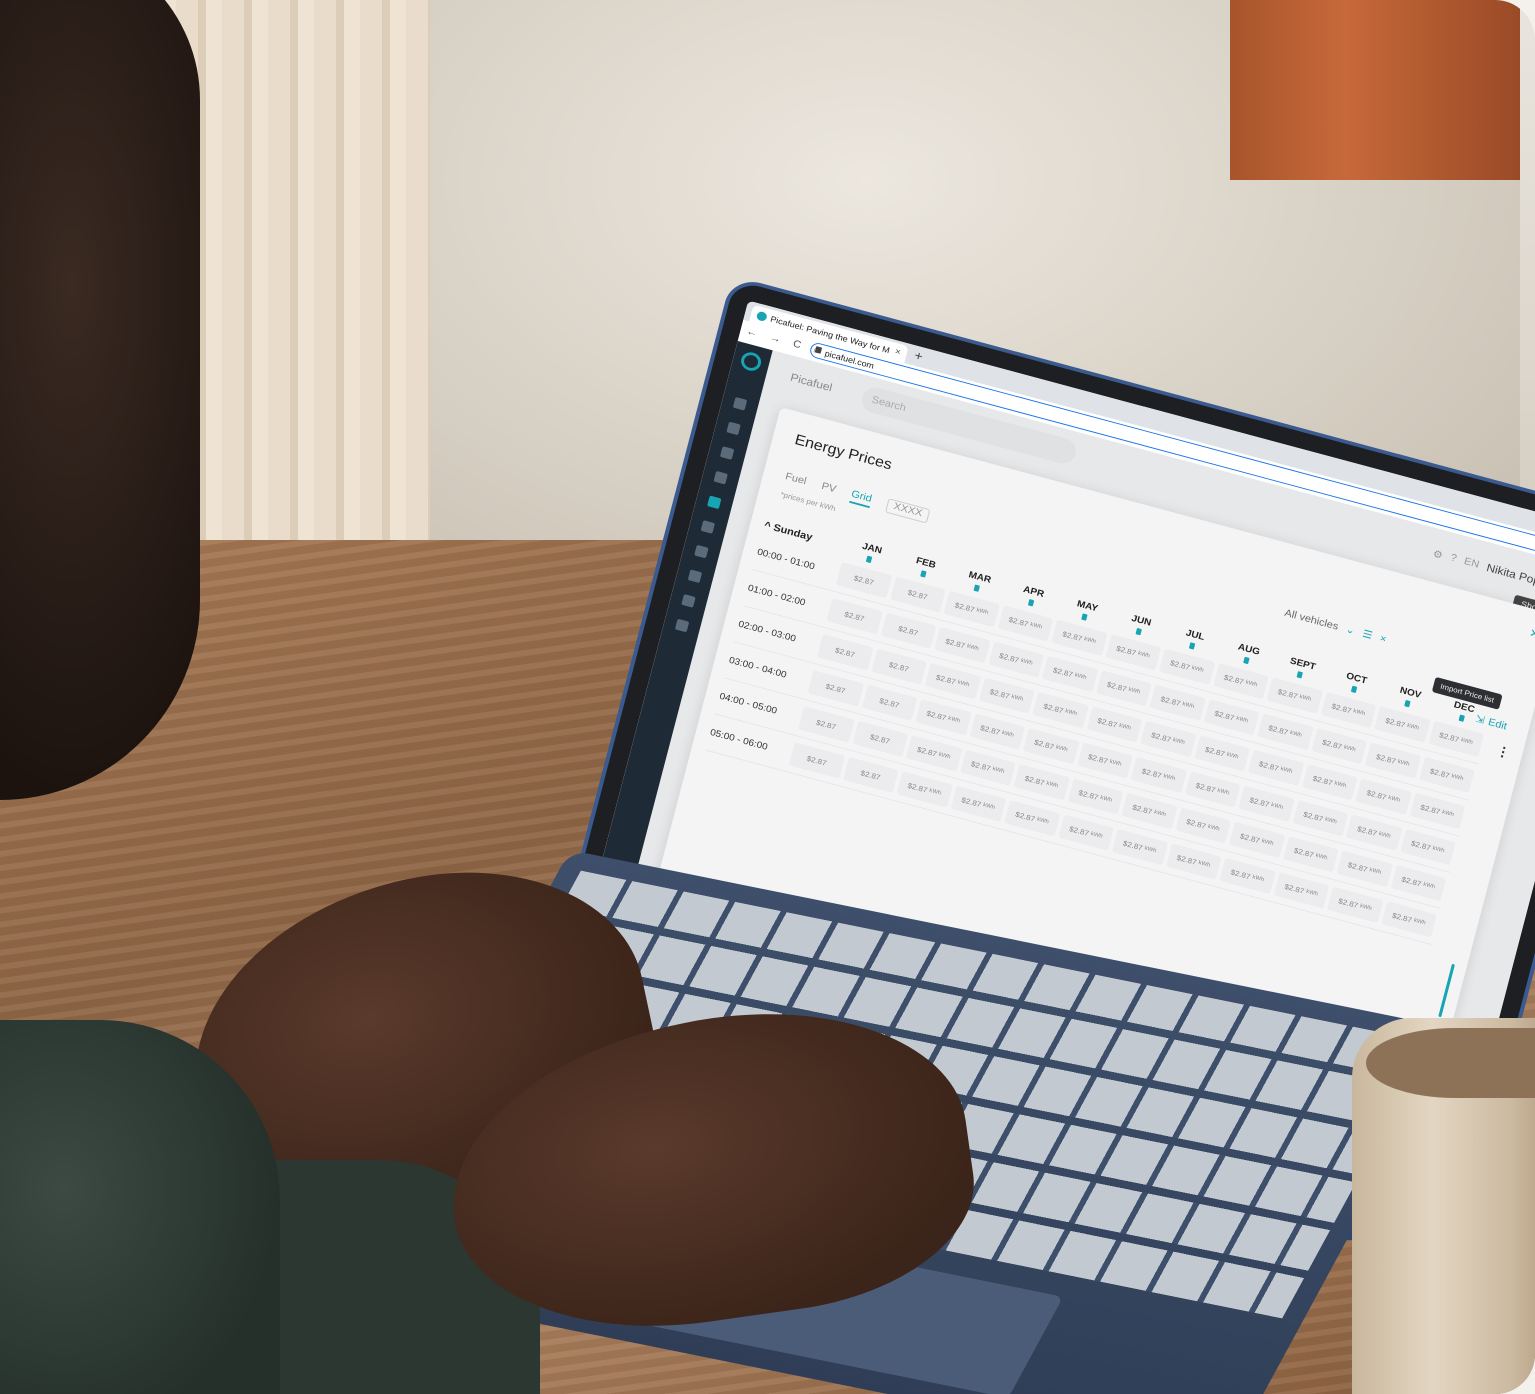 The width and height of the screenshot is (1535, 1394). I want to click on settings-icon: ⚙, so click(1438, 554).